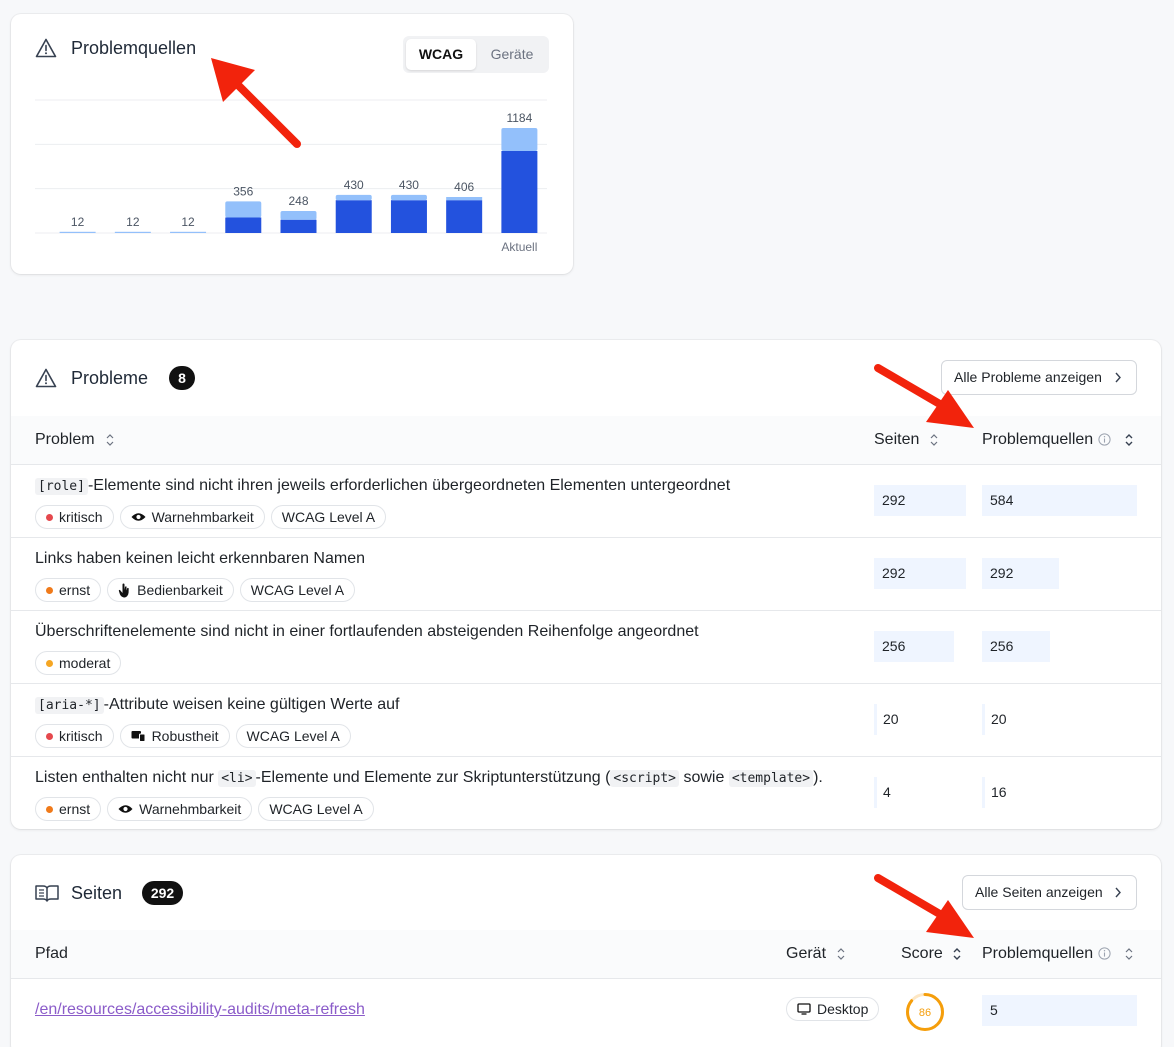 This screenshot has width=1174, height=1047. I want to click on warning-icon, so click(46, 378).